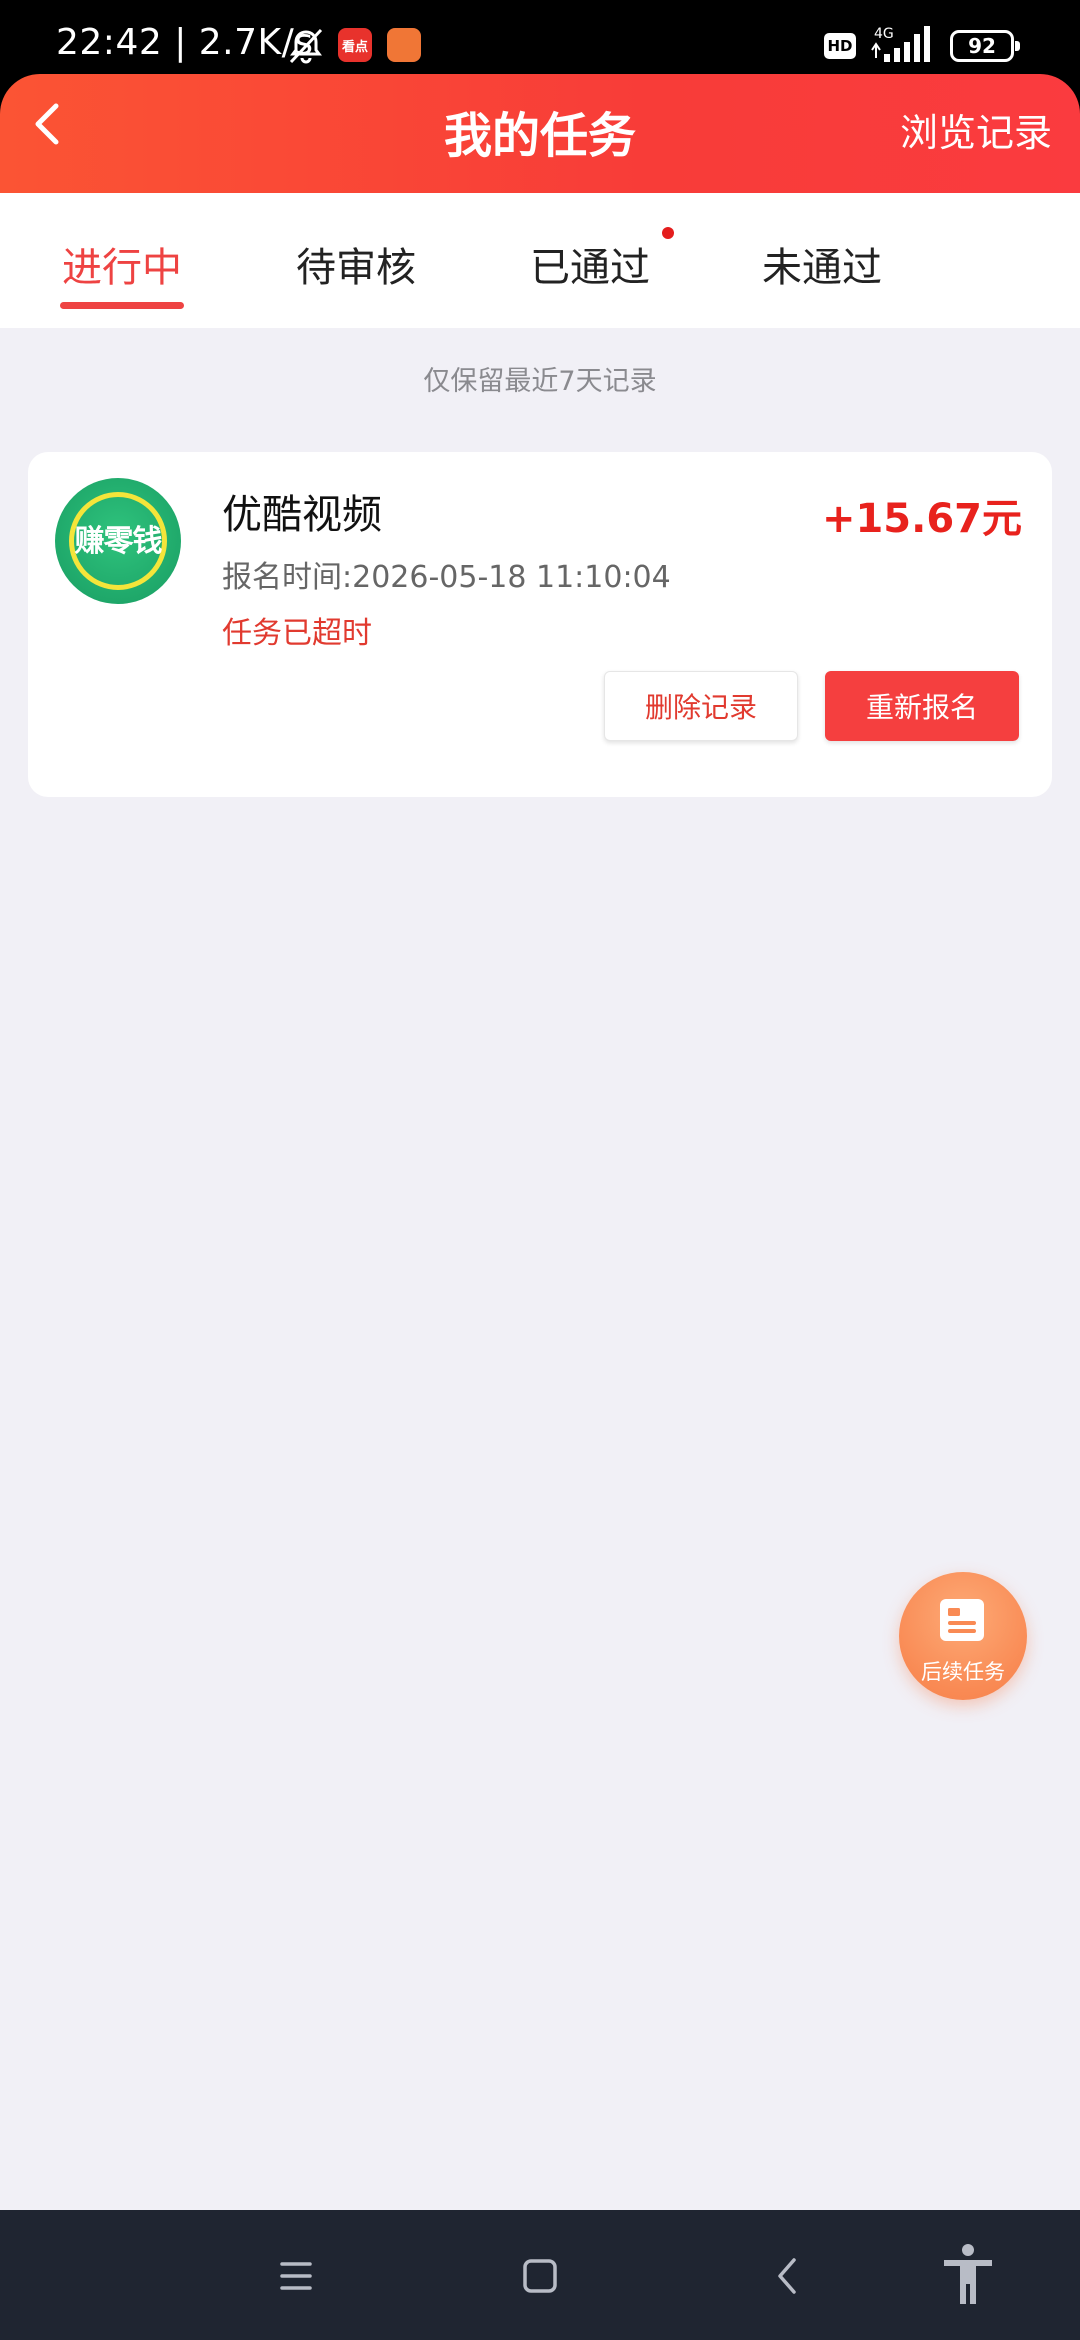  Describe the element at coordinates (900, 44) in the screenshot. I see `signal-icon` at that location.